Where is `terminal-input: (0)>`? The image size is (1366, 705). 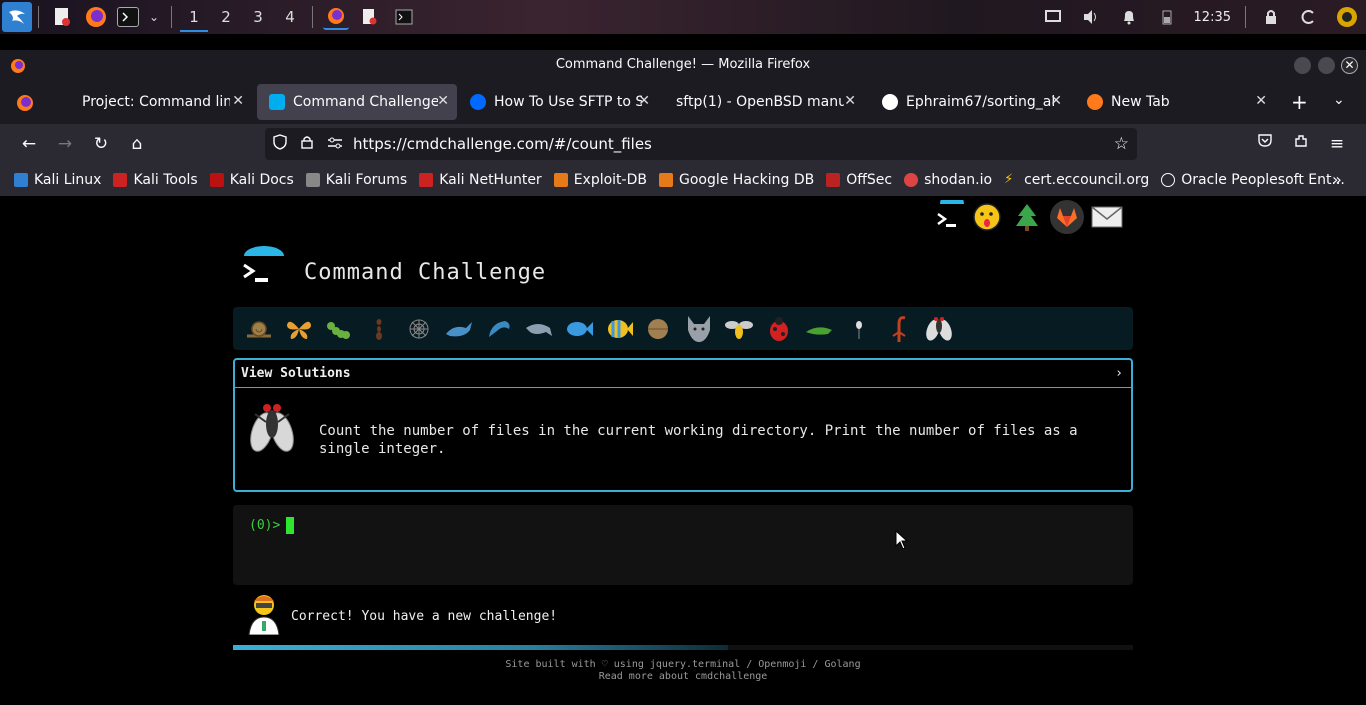
terminal-input: (0)> is located at coordinates (683, 545).